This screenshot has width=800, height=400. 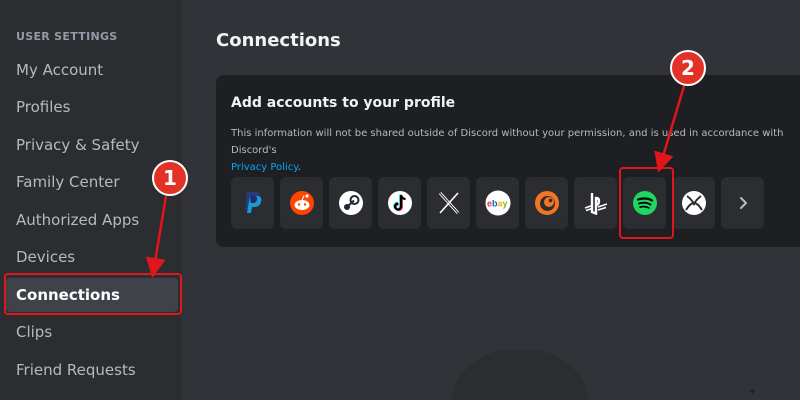 I want to click on steam-icon, so click(x=350, y=203).